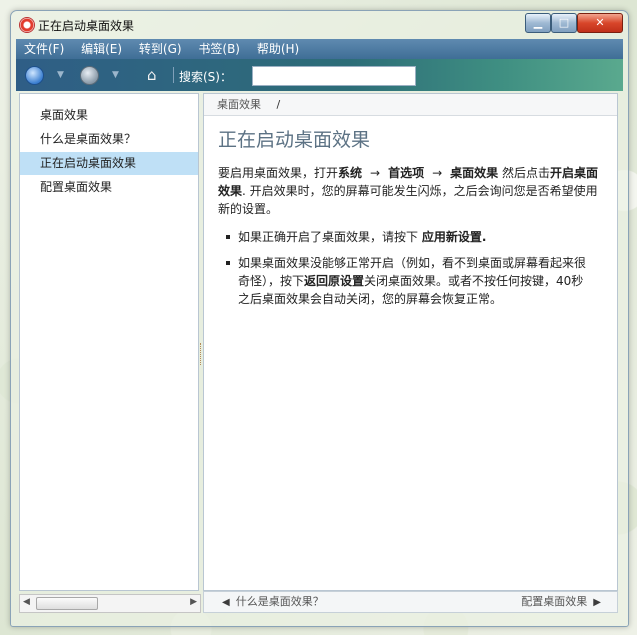 The image size is (637, 635). I want to click on window-title: 正在启动桌面效果, so click(86, 26).